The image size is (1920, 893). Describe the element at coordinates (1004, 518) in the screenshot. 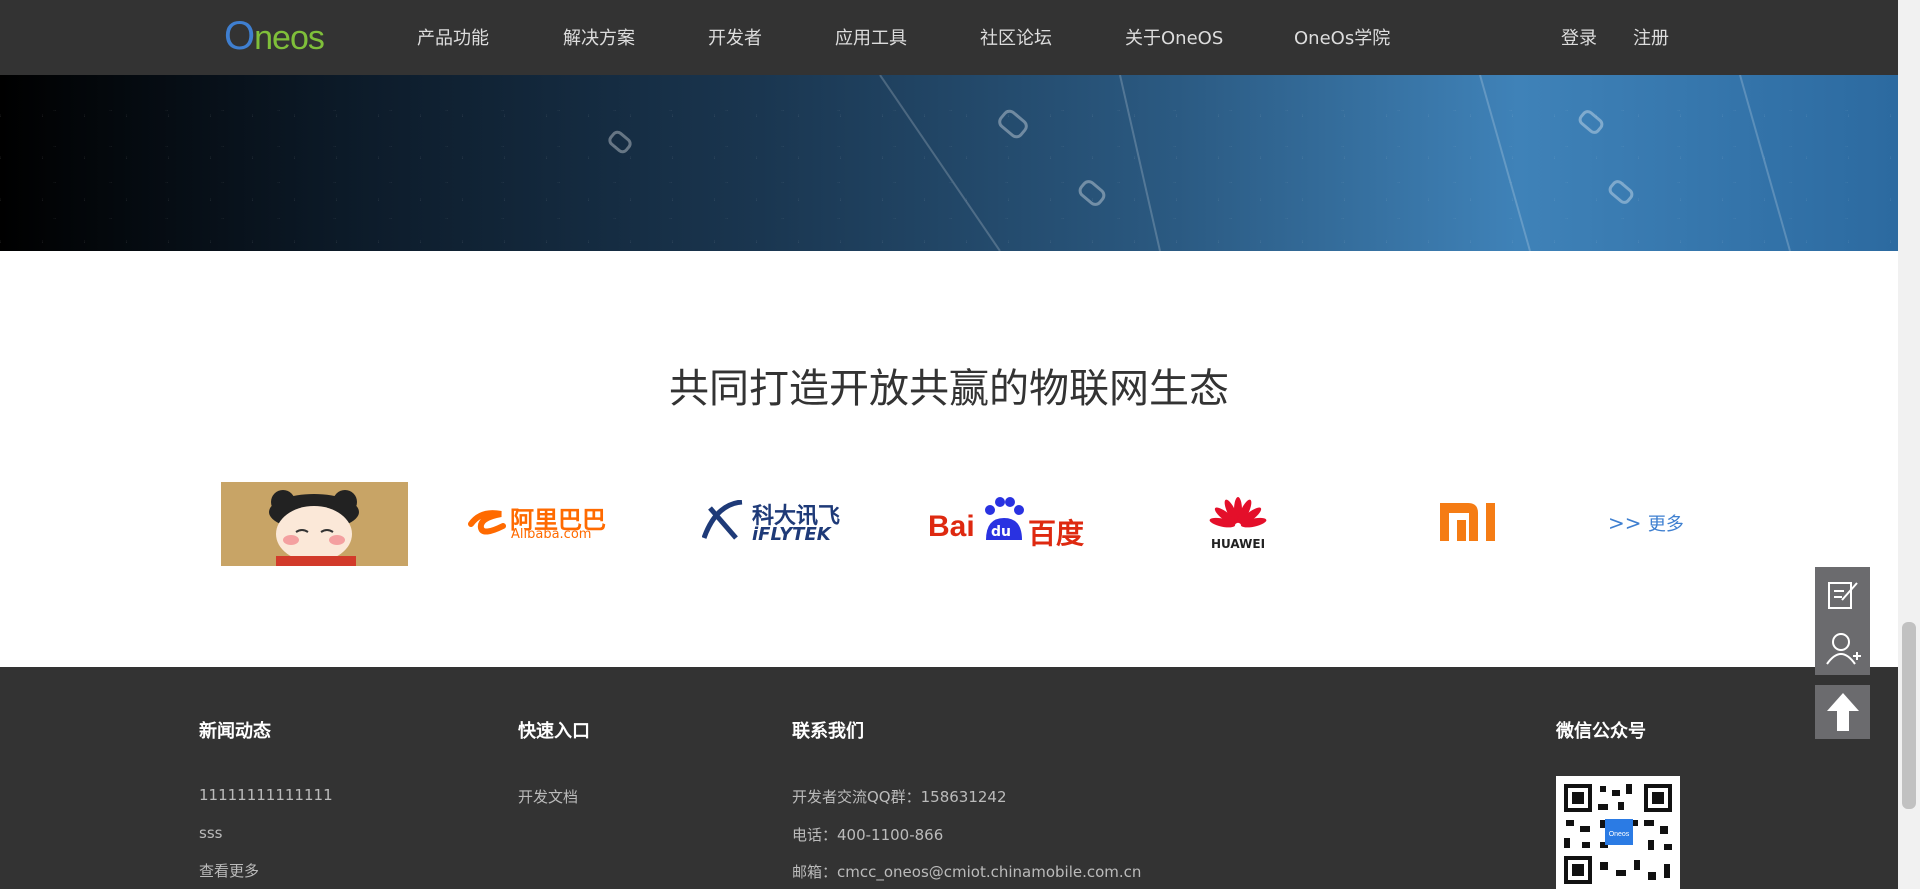

I see `baidu-paw-icon` at that location.